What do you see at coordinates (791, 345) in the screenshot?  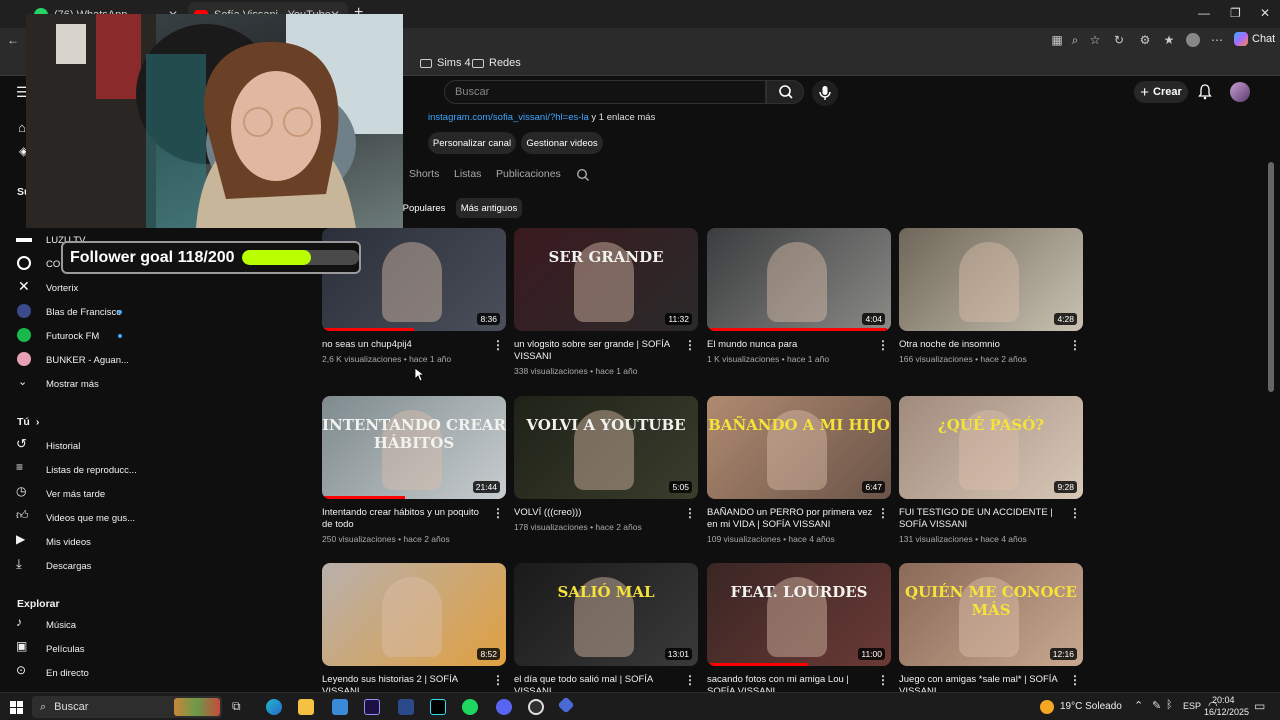 I see `video-title: El mundo nunca para` at bounding box center [791, 345].